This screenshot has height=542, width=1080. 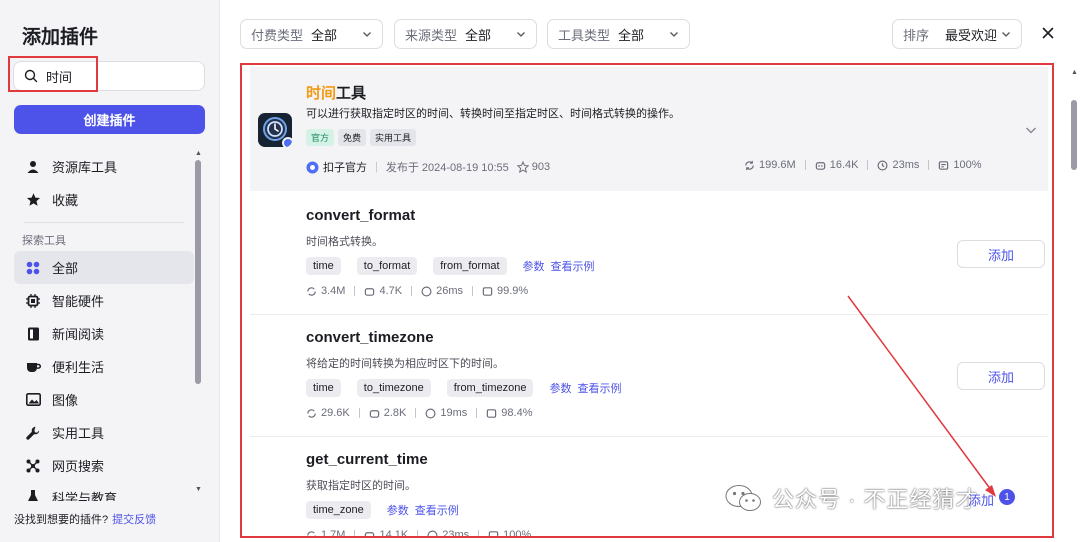 I want to click on sidebar-item-image: 图像, so click(x=104, y=399).